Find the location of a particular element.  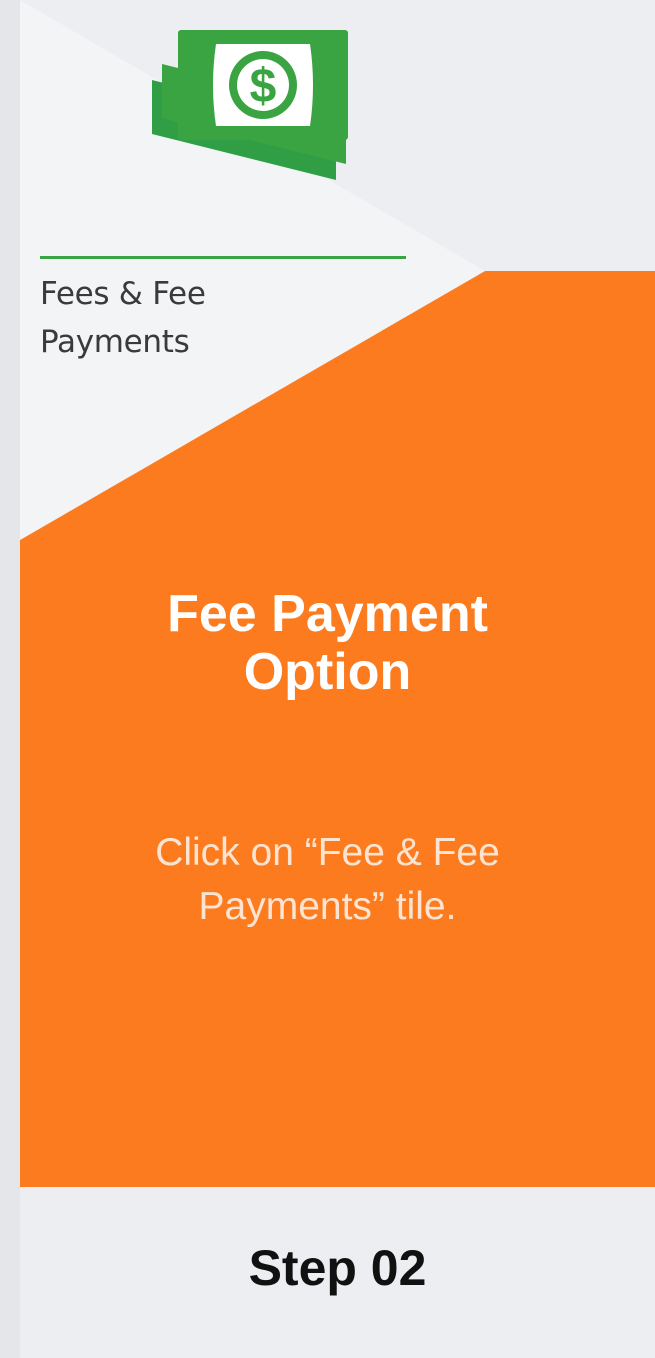

step-description-line2: Payments” tile. is located at coordinates (327, 906).